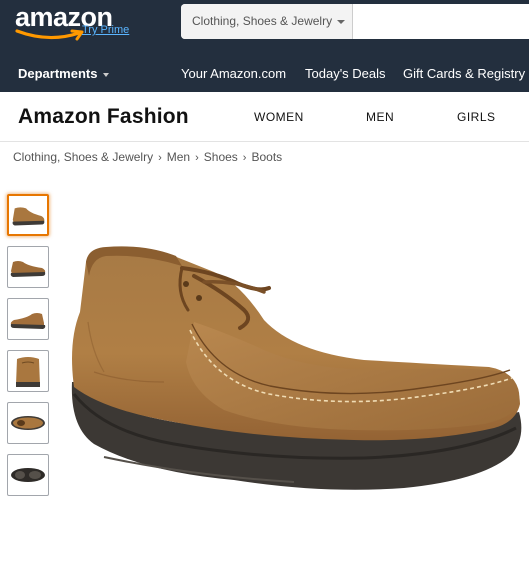 The image size is (529, 573). Describe the element at coordinates (221, 157) in the screenshot. I see `breadcrumb-item: Shoes` at that location.